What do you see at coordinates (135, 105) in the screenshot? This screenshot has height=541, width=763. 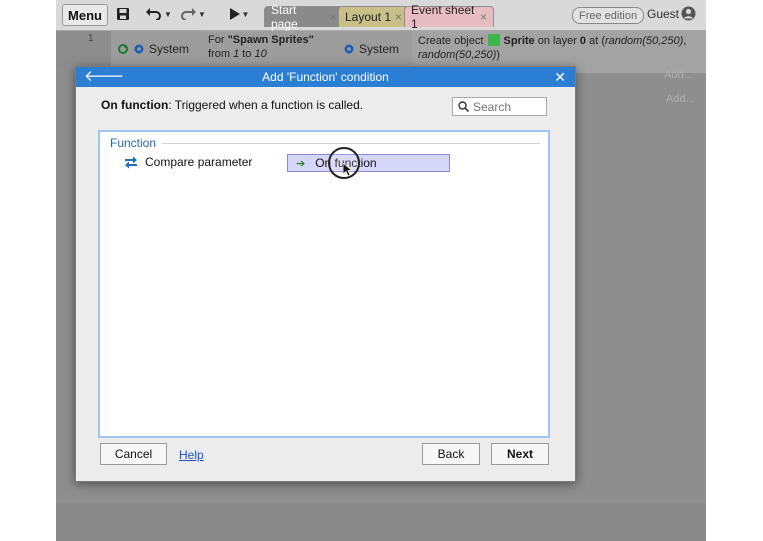 I see `description-condition-name: On function` at bounding box center [135, 105].